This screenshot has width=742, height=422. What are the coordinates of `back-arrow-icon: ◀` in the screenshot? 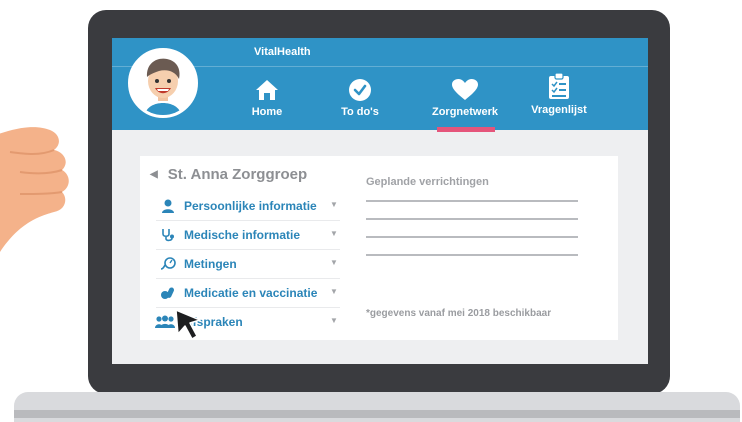 It's located at (154, 174).